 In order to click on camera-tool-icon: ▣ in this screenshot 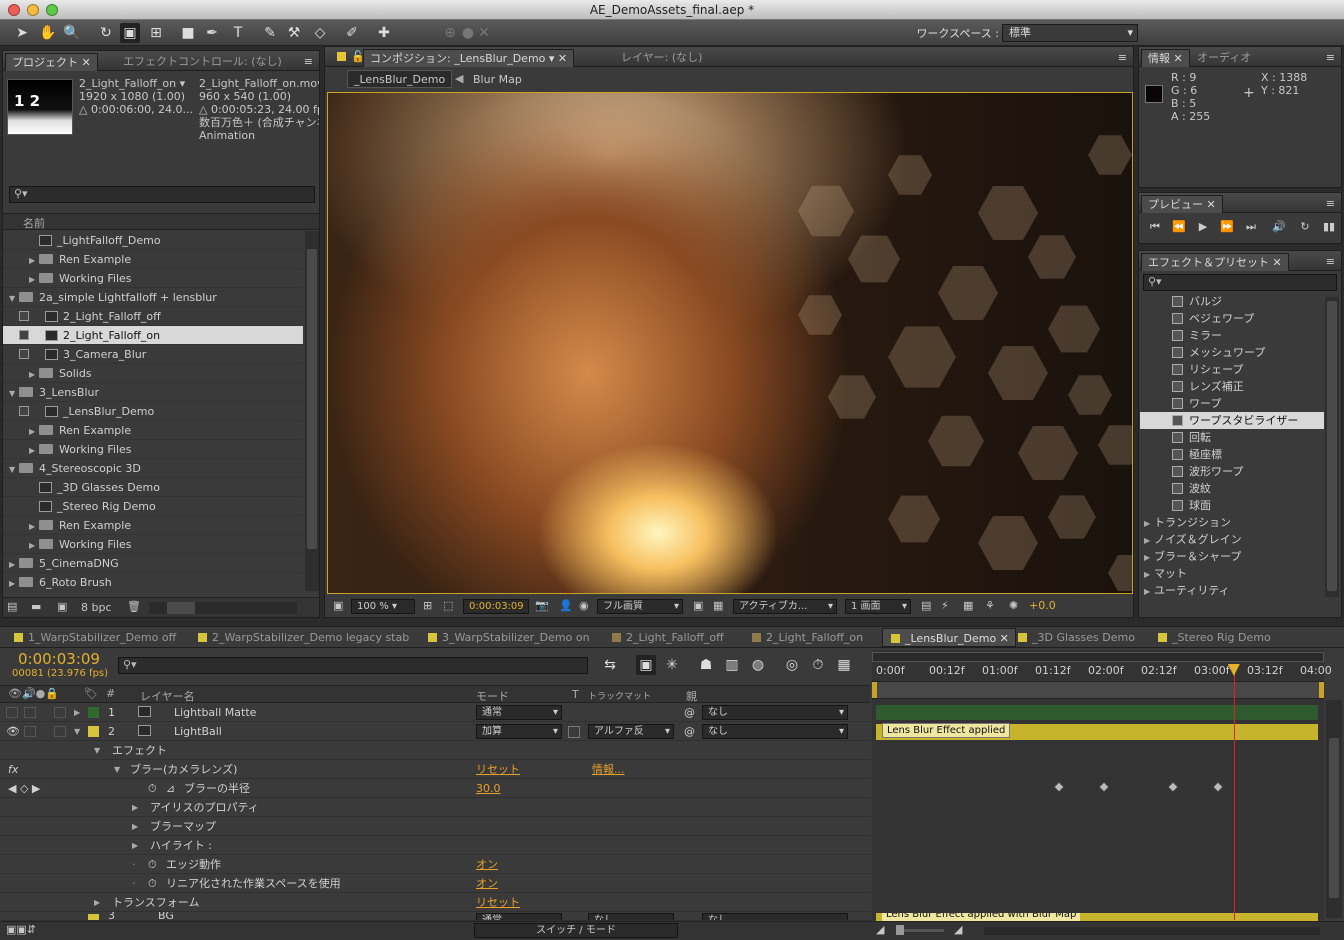, I will do `click(130, 33)`.